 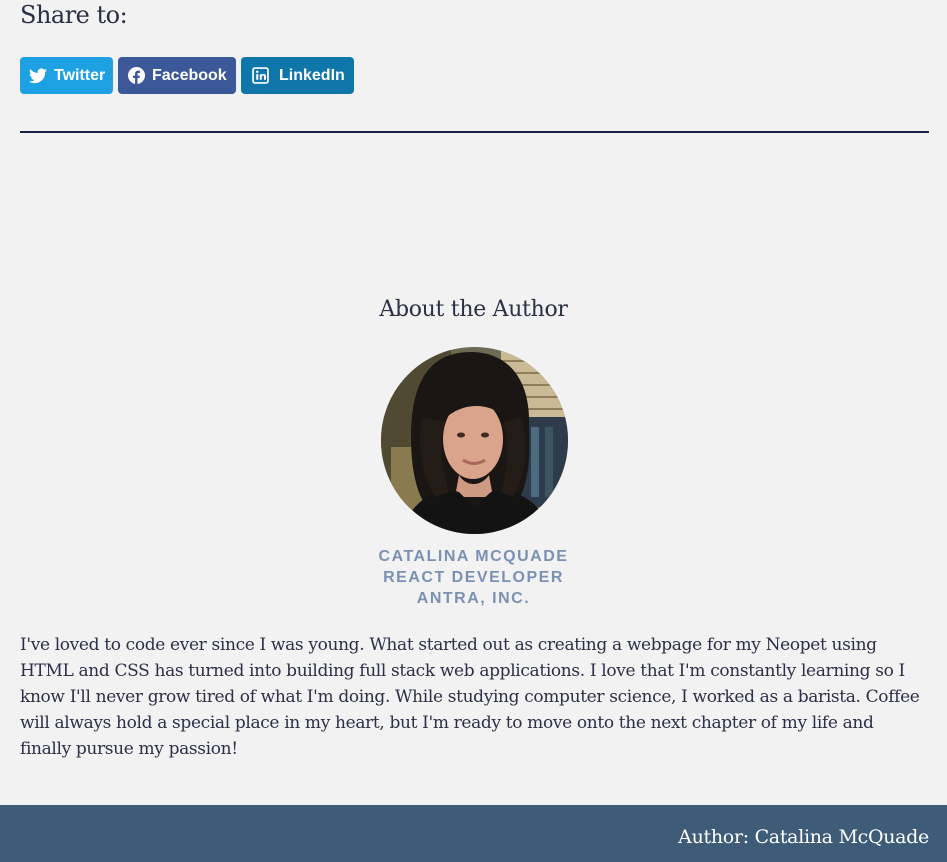 I want to click on author-role: REACT DEVELOPER, so click(x=473, y=577).